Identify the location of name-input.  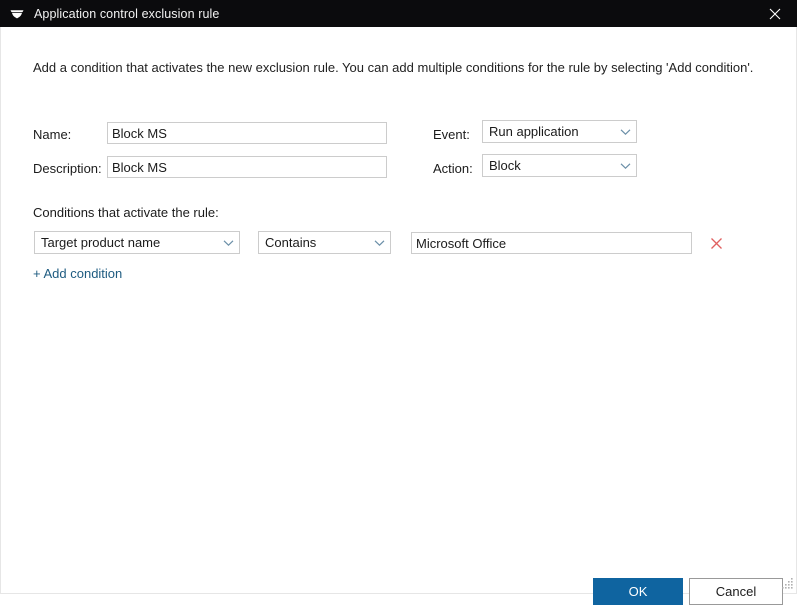
(247, 133).